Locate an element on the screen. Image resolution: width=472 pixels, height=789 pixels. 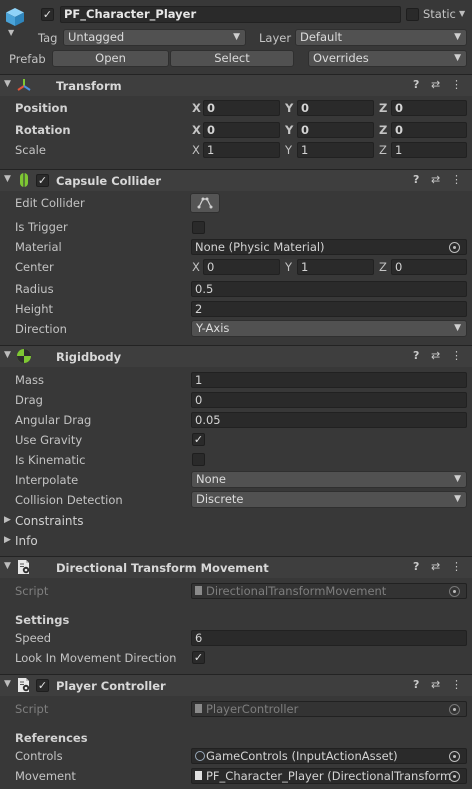
speed-field: 6 is located at coordinates (329, 638).